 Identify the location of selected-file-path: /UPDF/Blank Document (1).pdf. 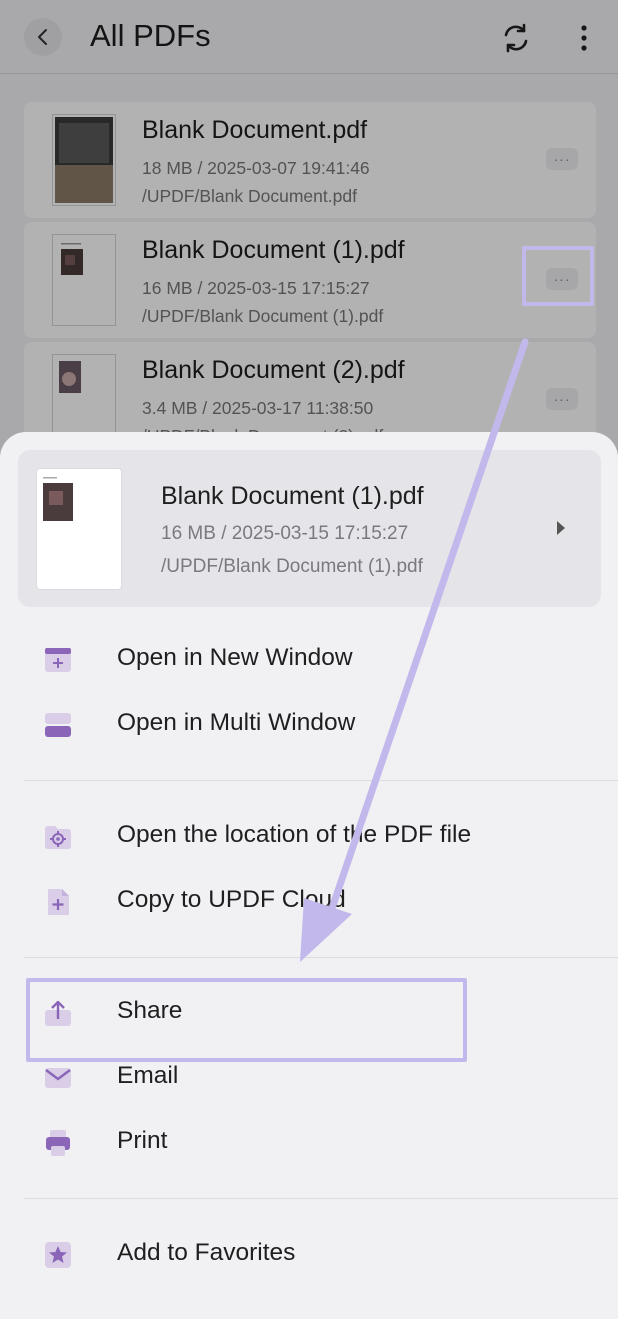
(292, 566).